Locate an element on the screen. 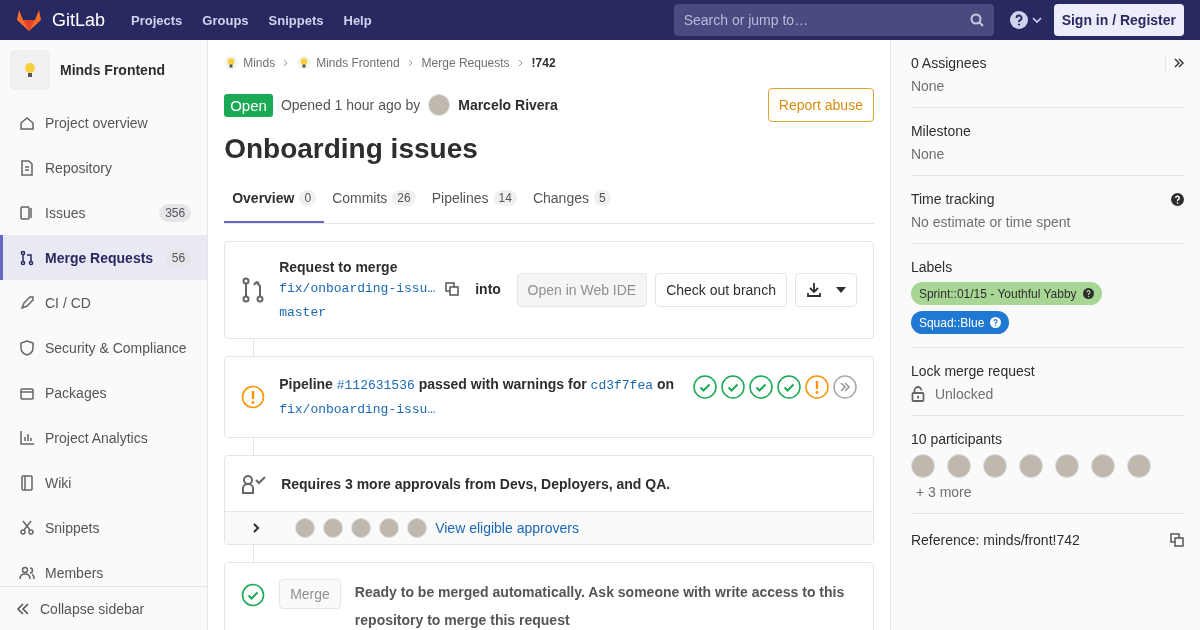  sidebar-item: Project overview is located at coordinates (104, 122).